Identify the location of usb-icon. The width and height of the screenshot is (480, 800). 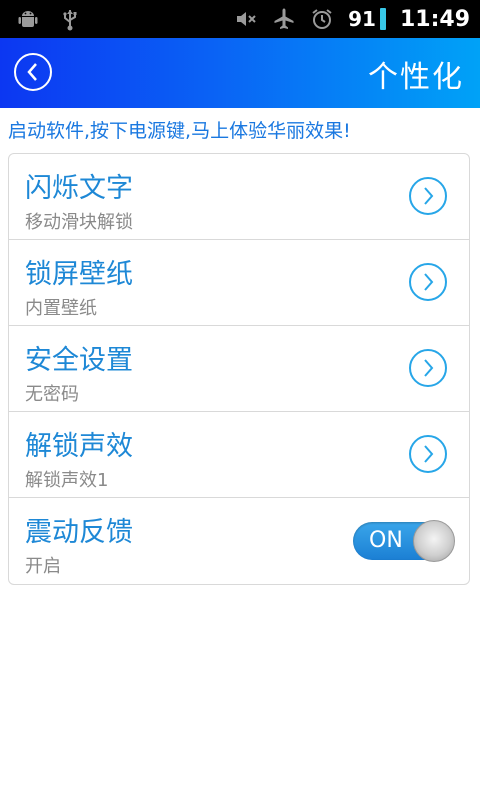
(70, 20).